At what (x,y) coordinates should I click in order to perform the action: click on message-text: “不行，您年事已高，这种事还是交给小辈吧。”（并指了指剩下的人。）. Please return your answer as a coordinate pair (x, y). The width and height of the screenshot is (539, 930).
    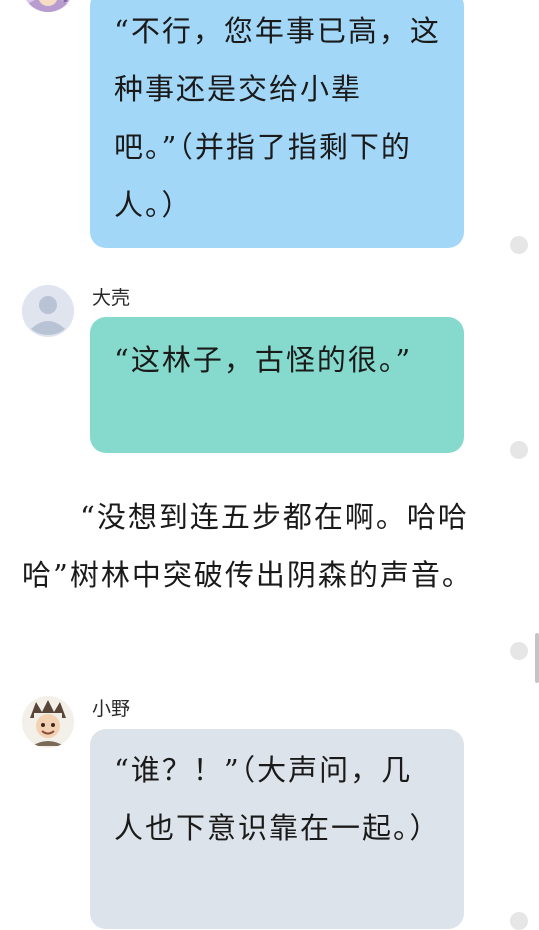
    Looking at the image, I should click on (277, 118).